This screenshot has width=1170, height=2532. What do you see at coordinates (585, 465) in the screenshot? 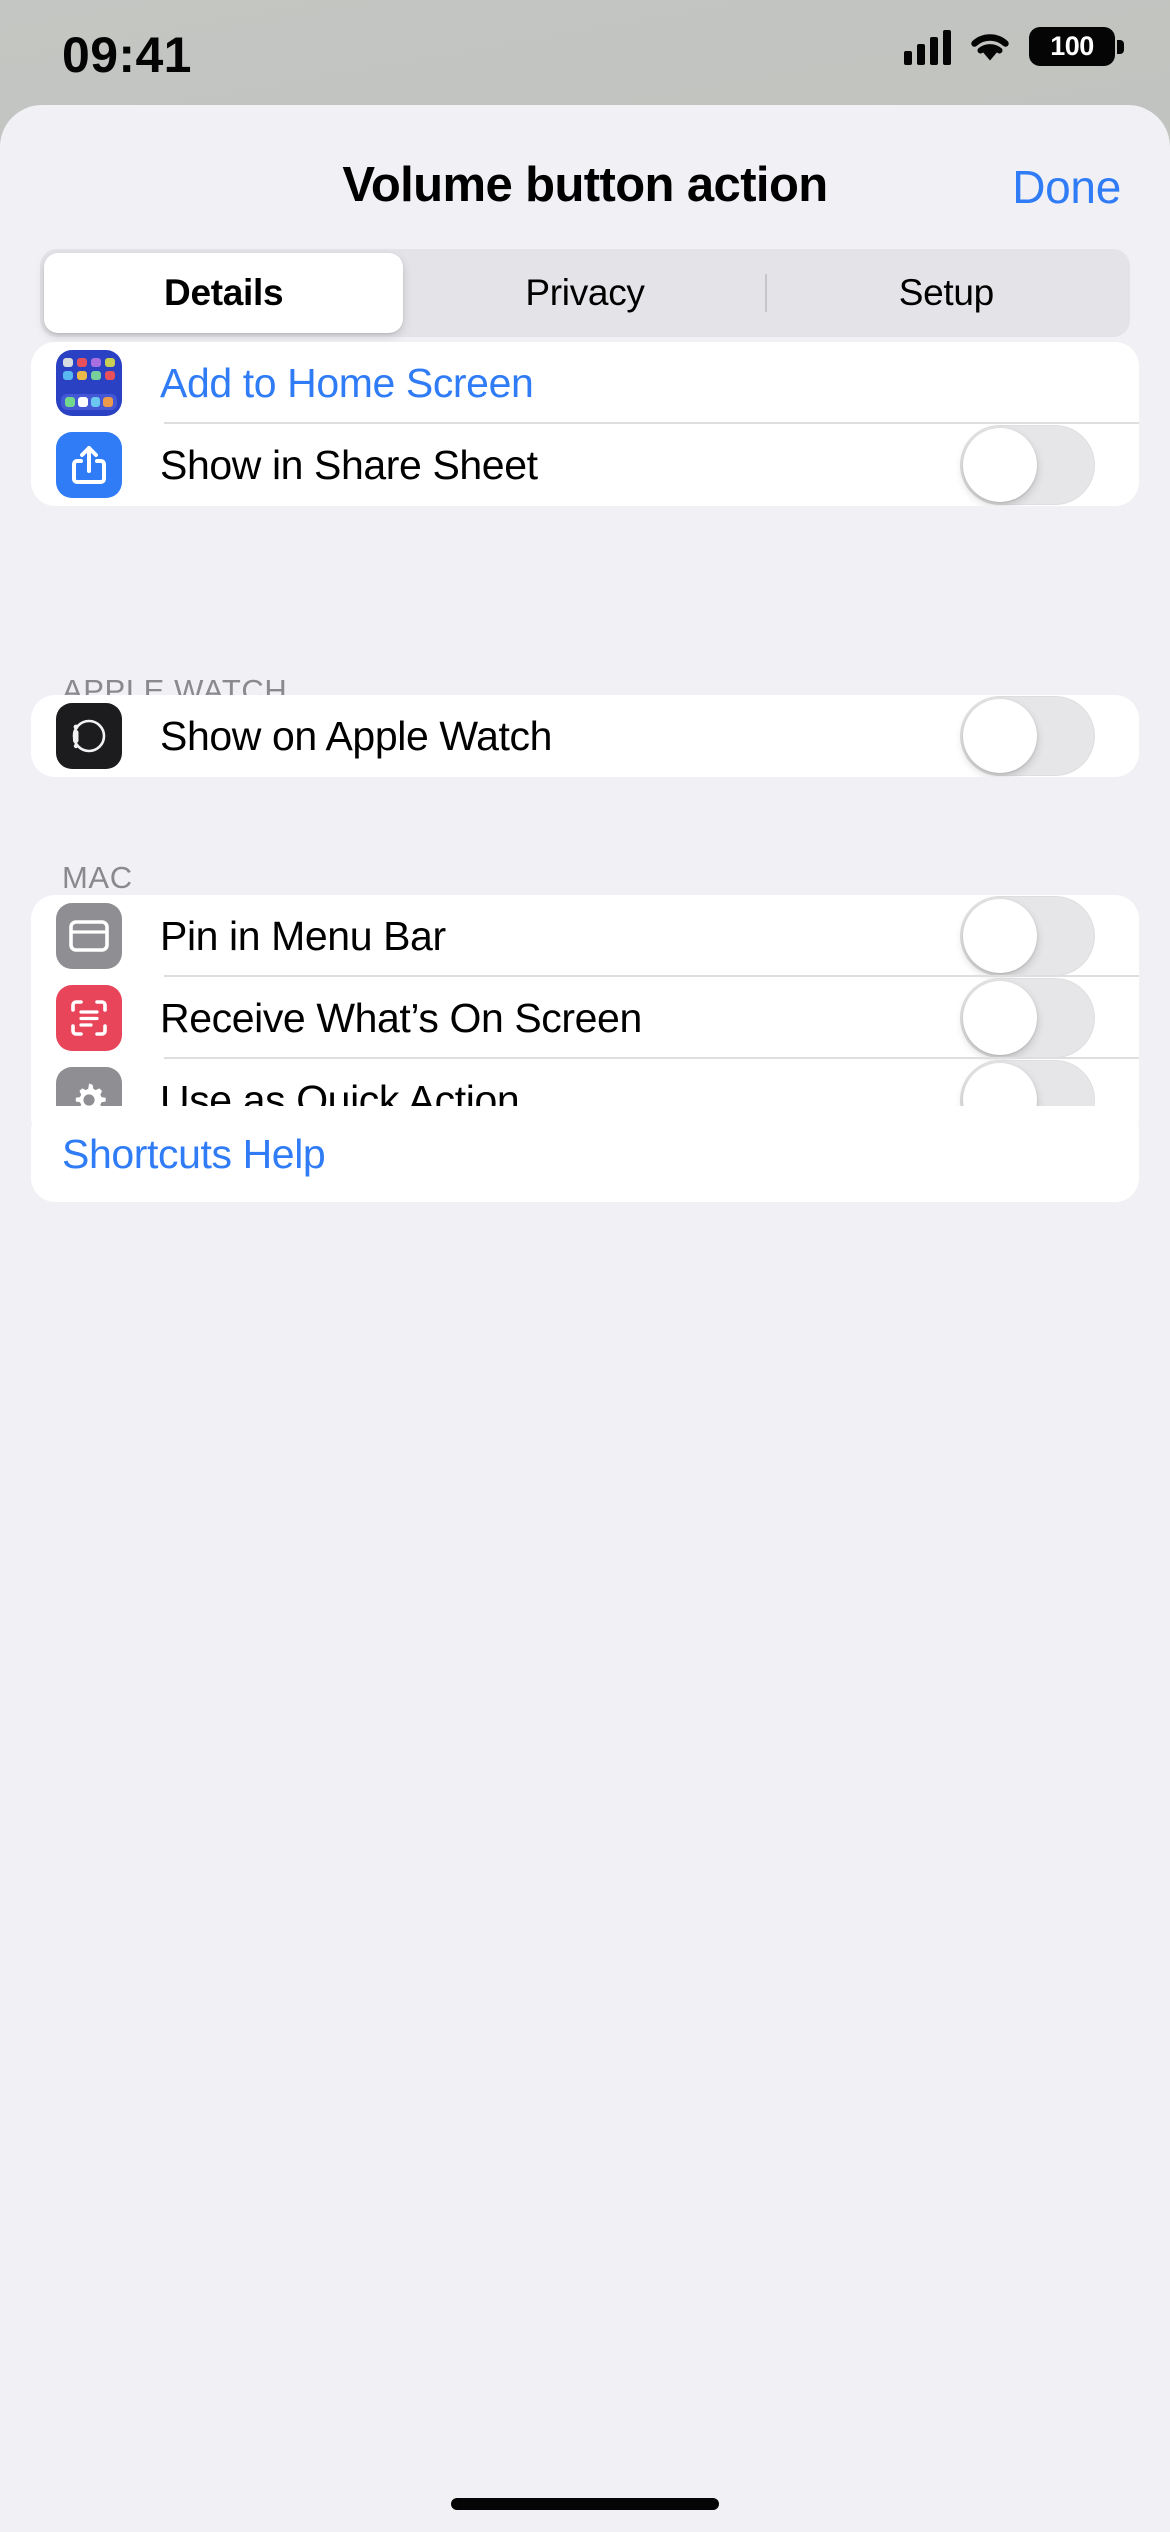
I see `row-show-in-share-sheet: Show in Share Sheet` at bounding box center [585, 465].